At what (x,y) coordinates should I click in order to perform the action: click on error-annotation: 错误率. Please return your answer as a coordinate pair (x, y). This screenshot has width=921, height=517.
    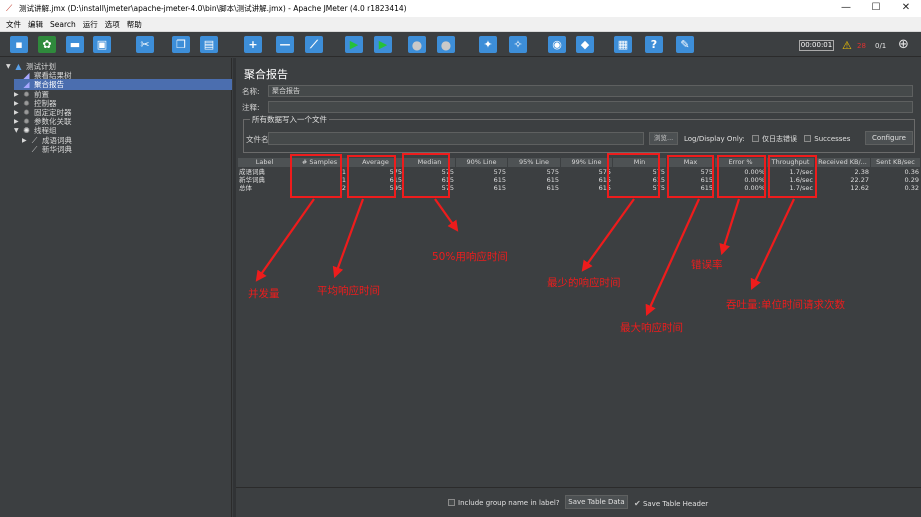
    Looking at the image, I should click on (707, 265).